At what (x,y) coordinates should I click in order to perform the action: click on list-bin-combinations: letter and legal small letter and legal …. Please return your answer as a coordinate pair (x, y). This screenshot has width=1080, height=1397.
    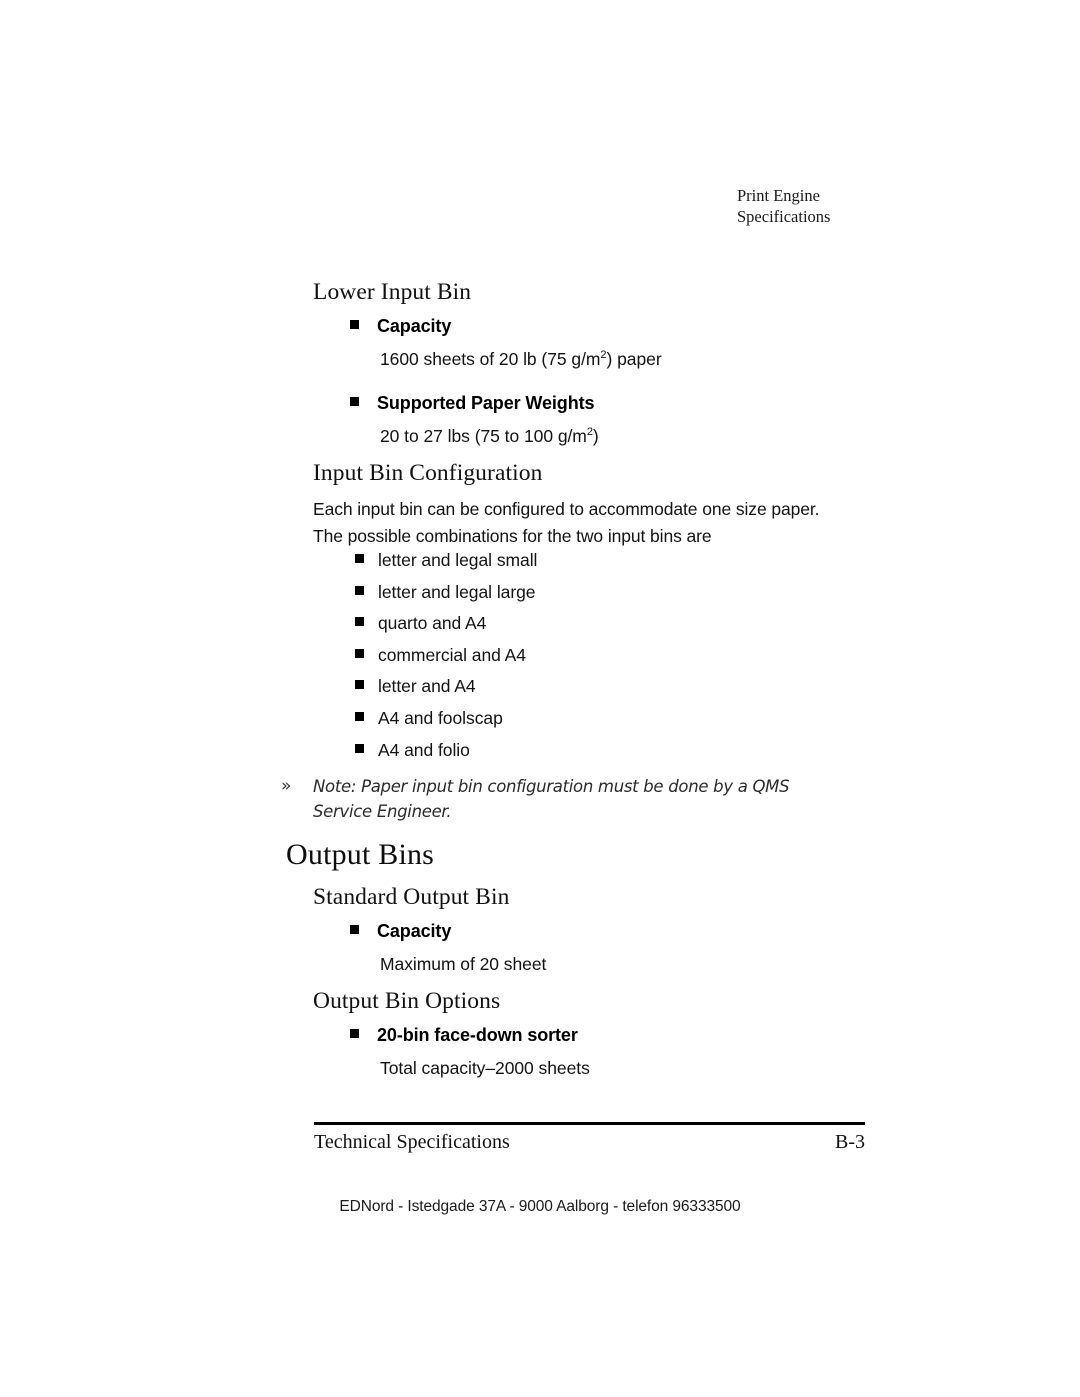
    Looking at the image, I should click on (446, 660).